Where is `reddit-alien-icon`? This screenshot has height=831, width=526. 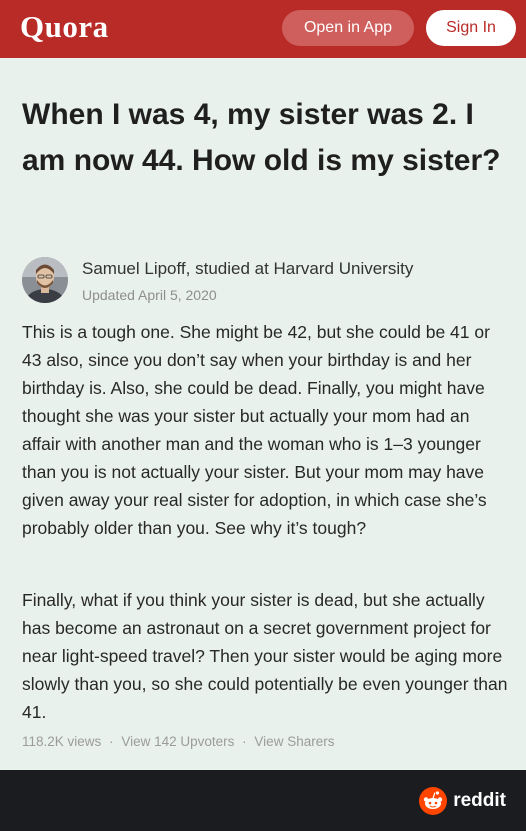 reddit-alien-icon is located at coordinates (433, 801).